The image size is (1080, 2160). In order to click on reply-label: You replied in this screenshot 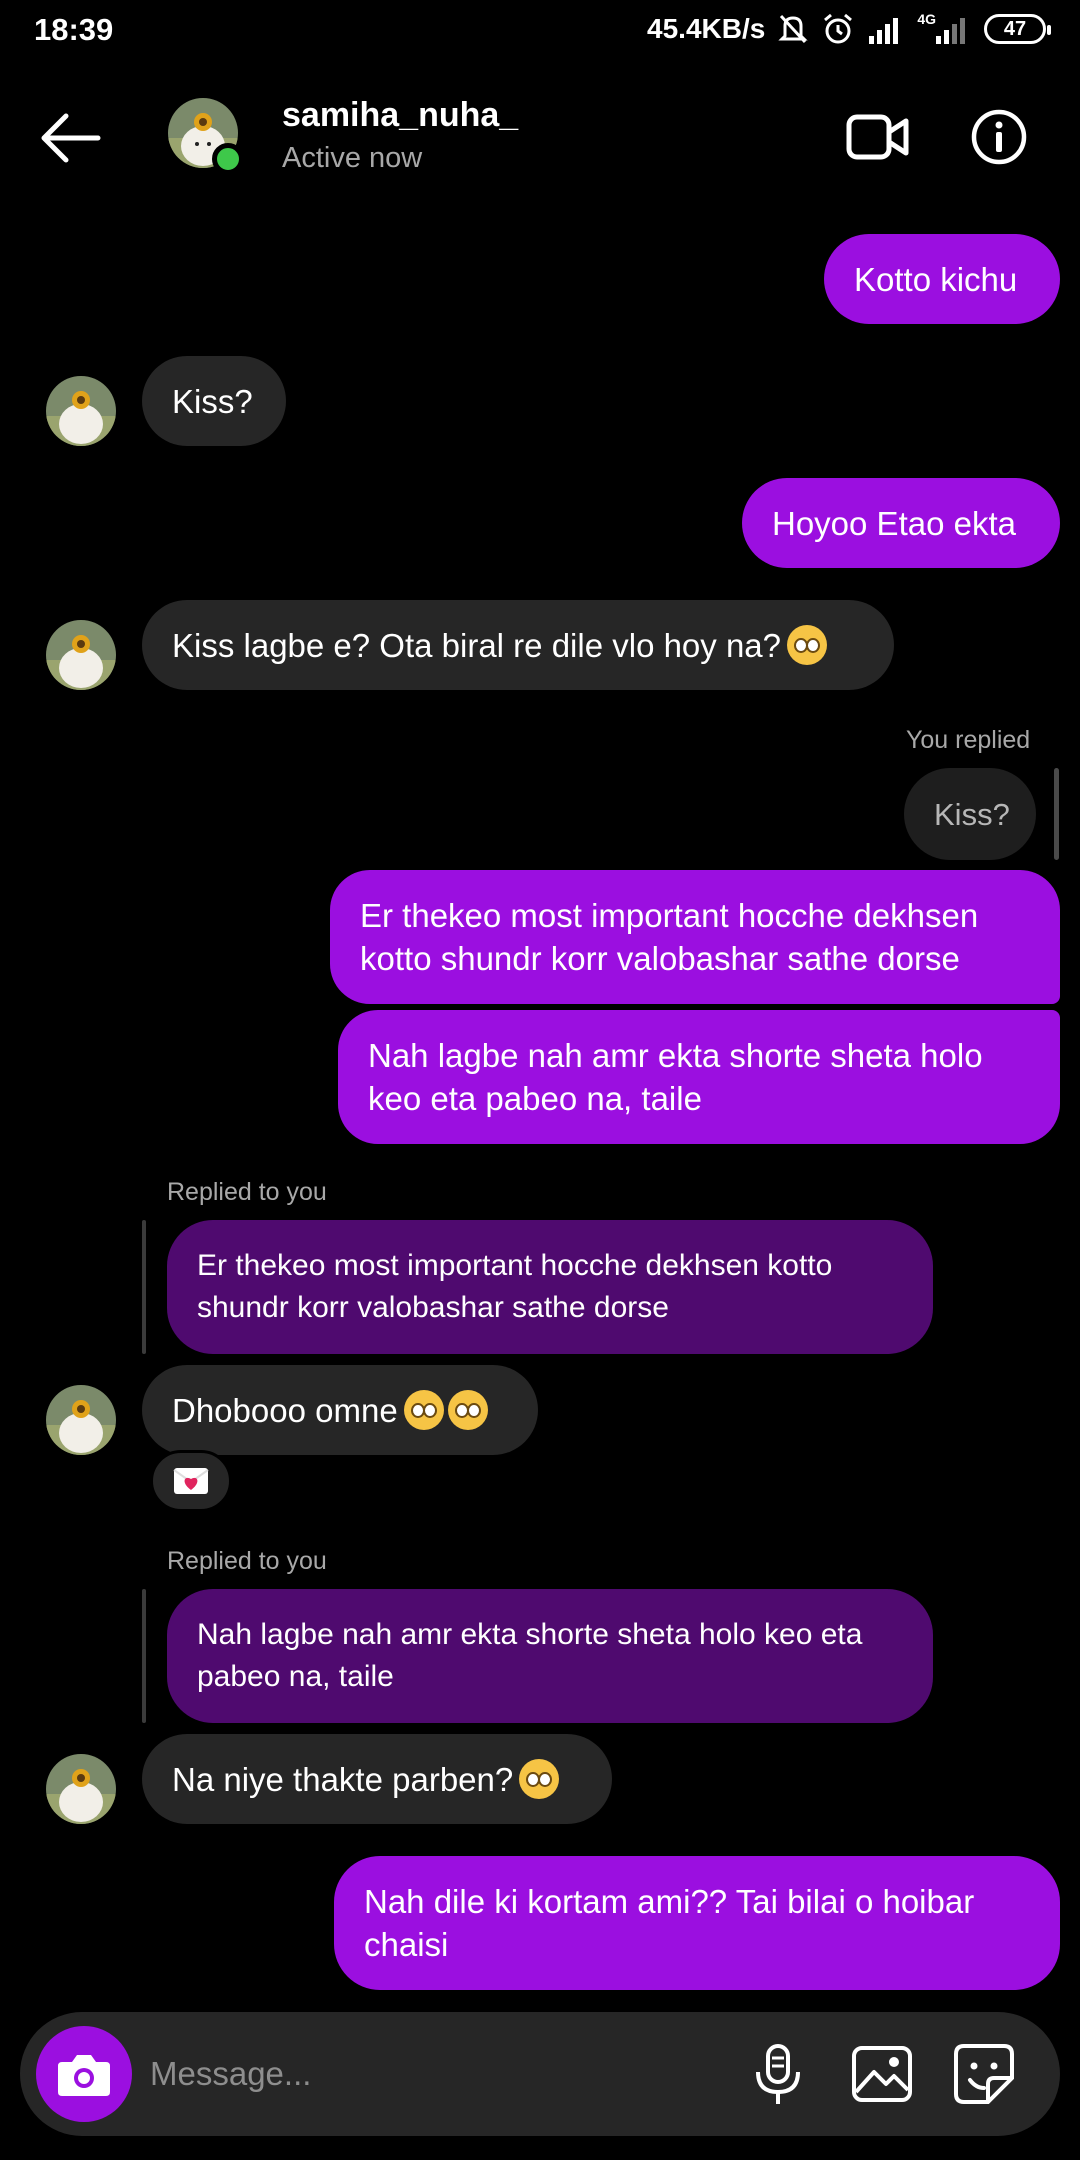, I will do `click(968, 740)`.